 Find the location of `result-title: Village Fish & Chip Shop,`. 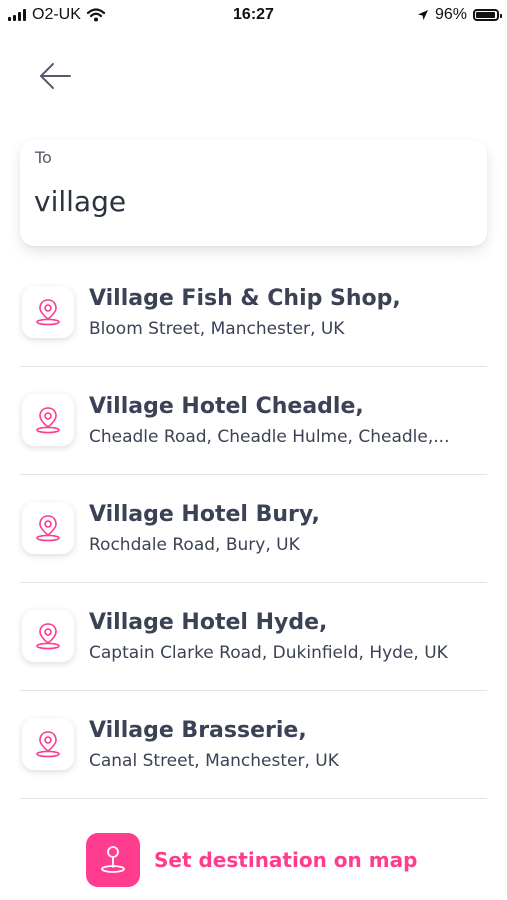

result-title: Village Fish & Chip Shop, is located at coordinates (245, 298).